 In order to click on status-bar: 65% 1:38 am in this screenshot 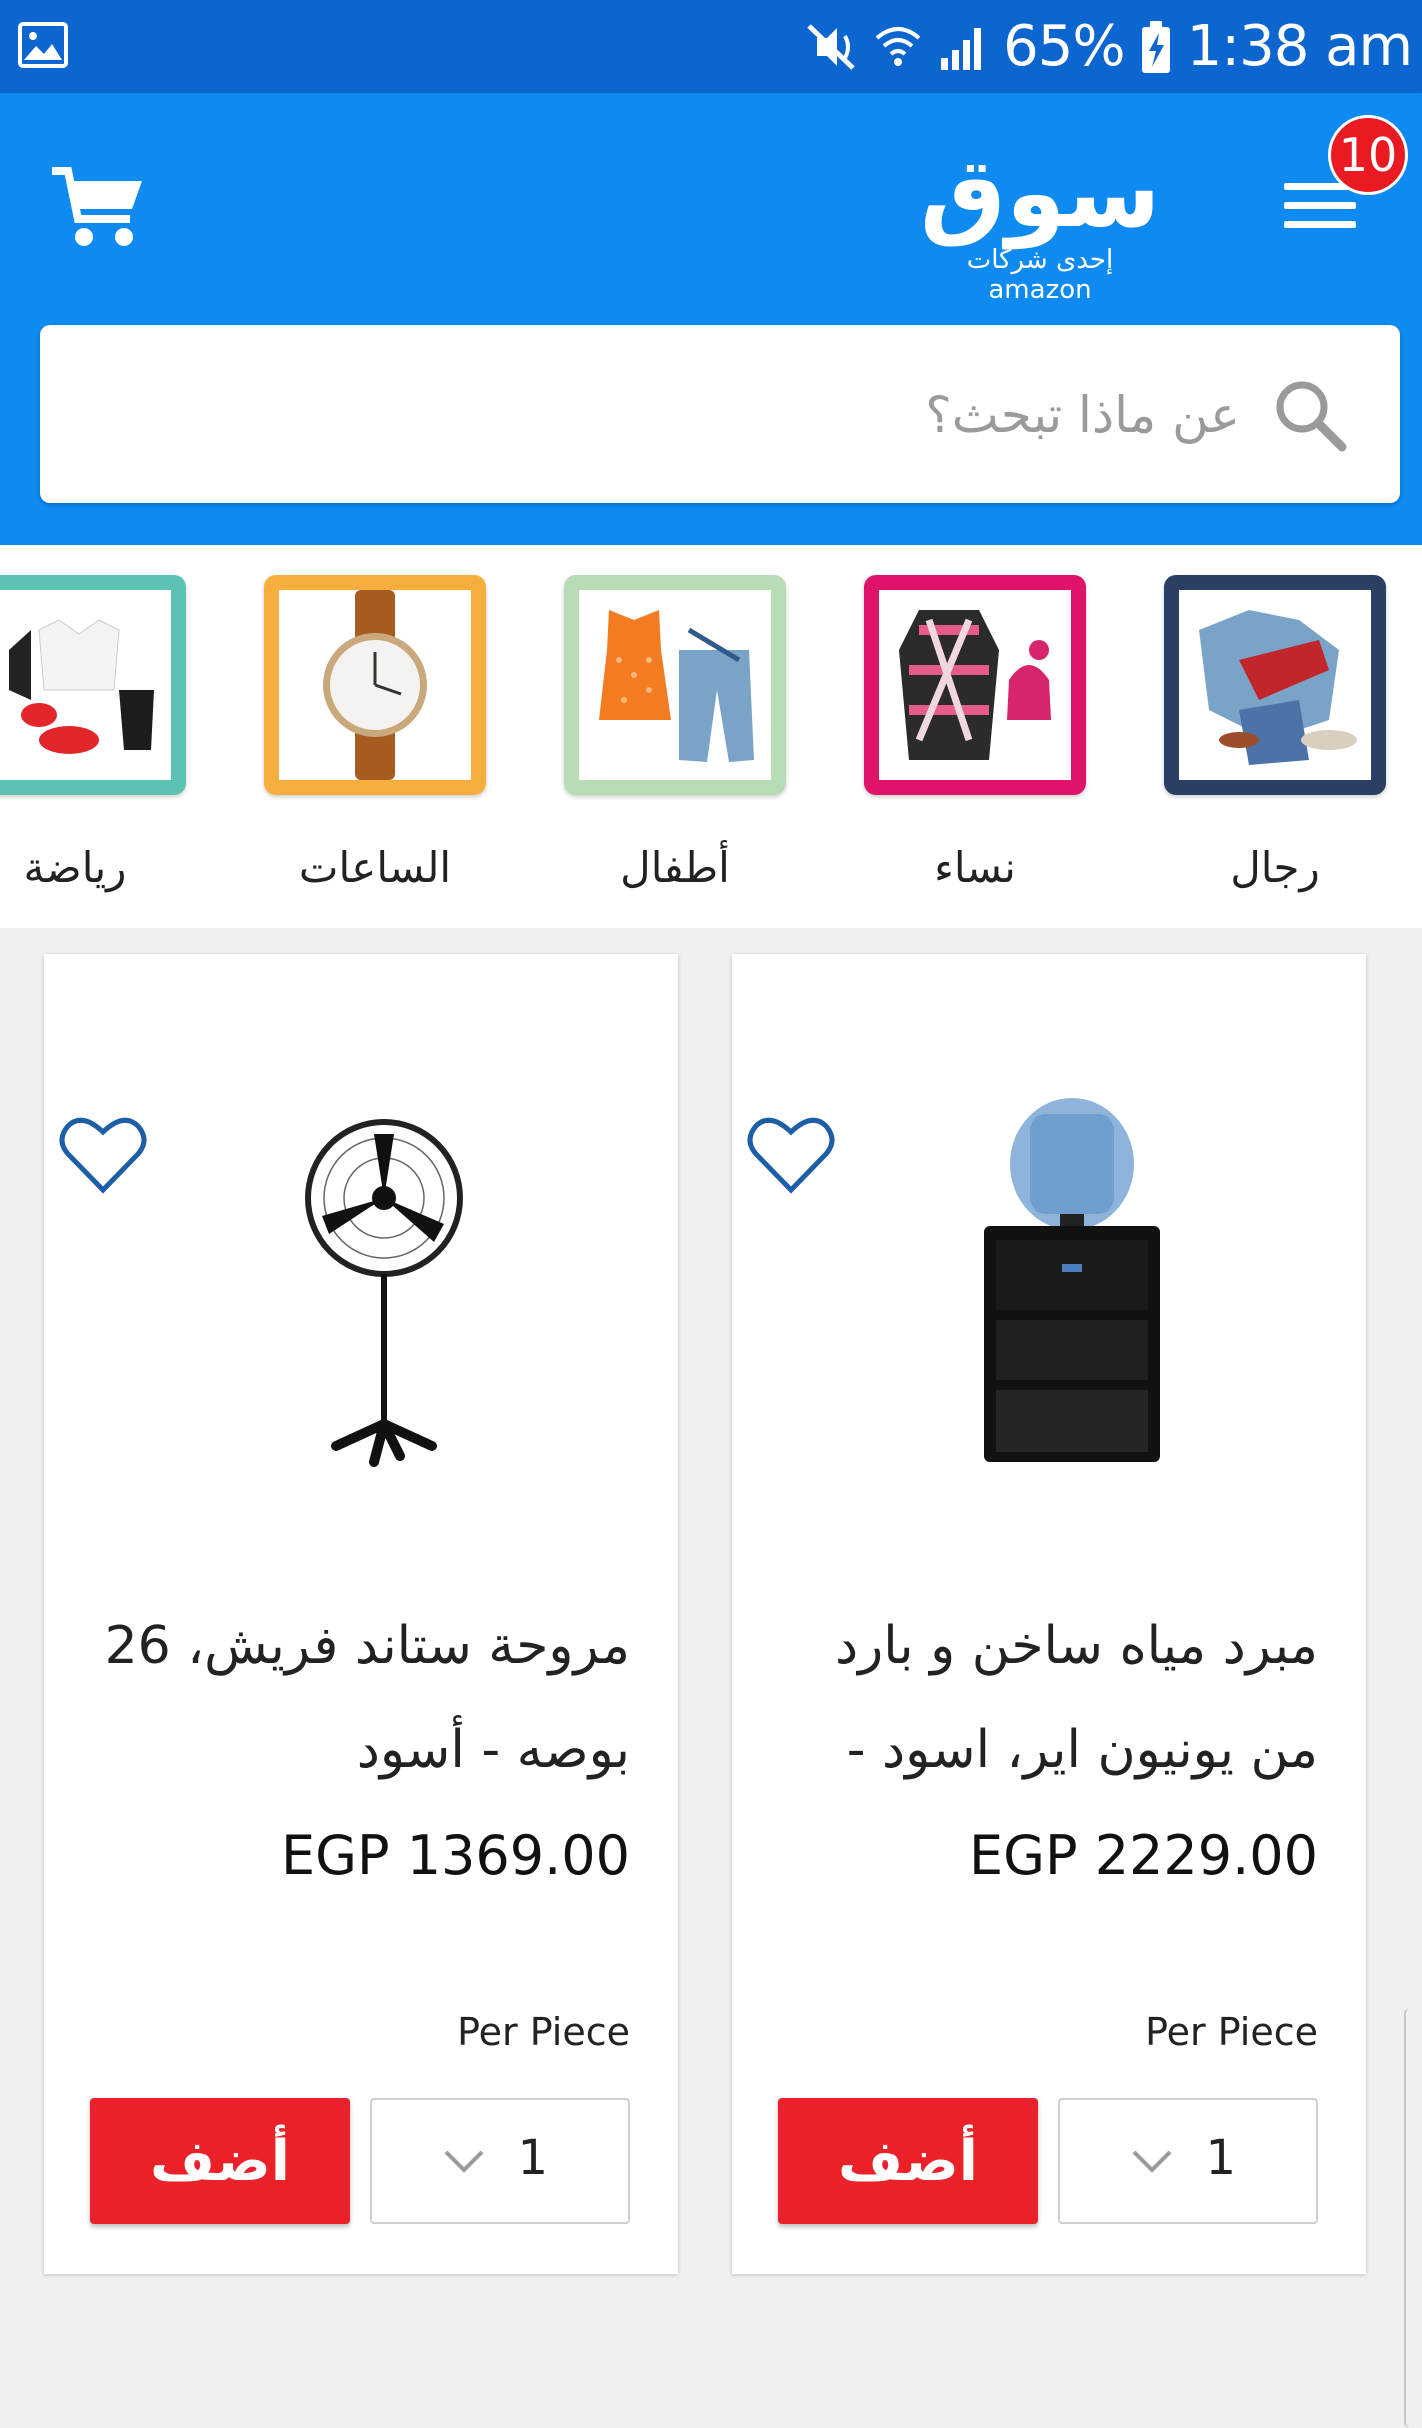, I will do `click(711, 46)`.